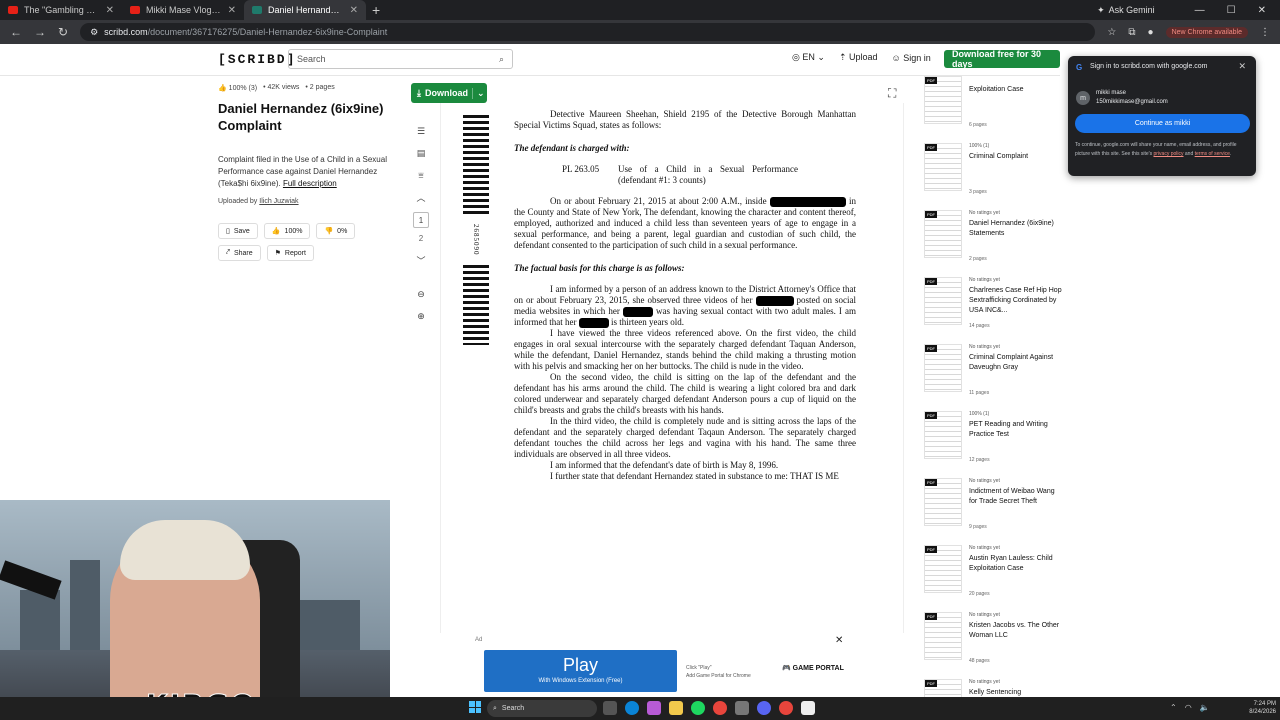 The width and height of the screenshot is (1280, 720). What do you see at coordinates (1162, 123) in the screenshot?
I see `continue-as-button: Continue as mikki` at bounding box center [1162, 123].